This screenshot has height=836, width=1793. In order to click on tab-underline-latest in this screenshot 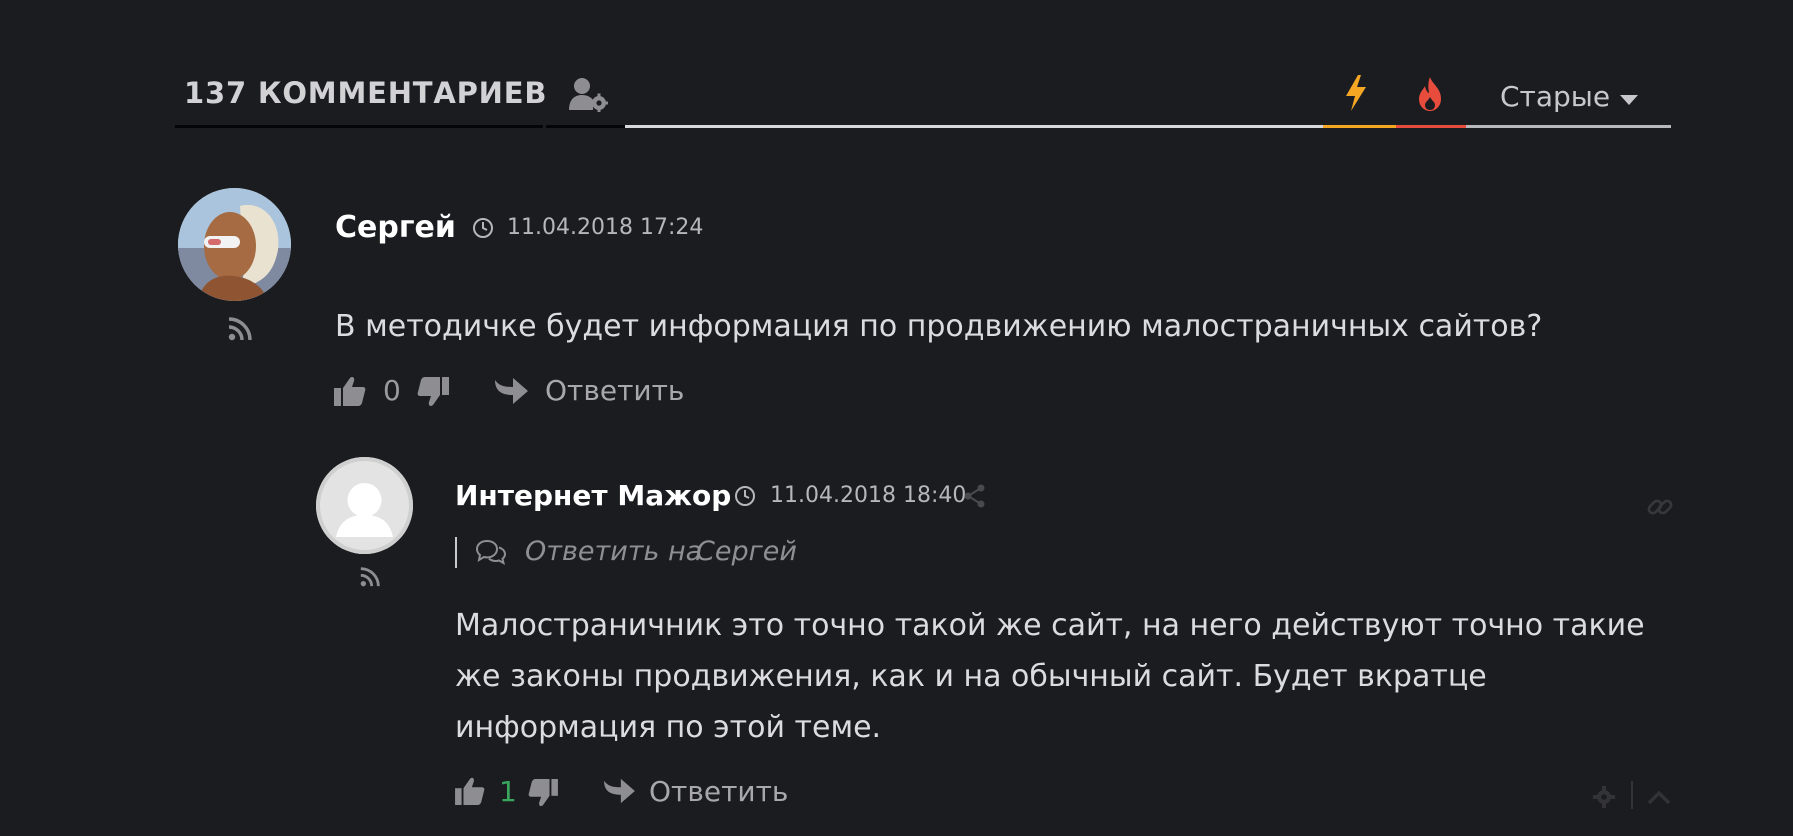, I will do `click(1359, 126)`.